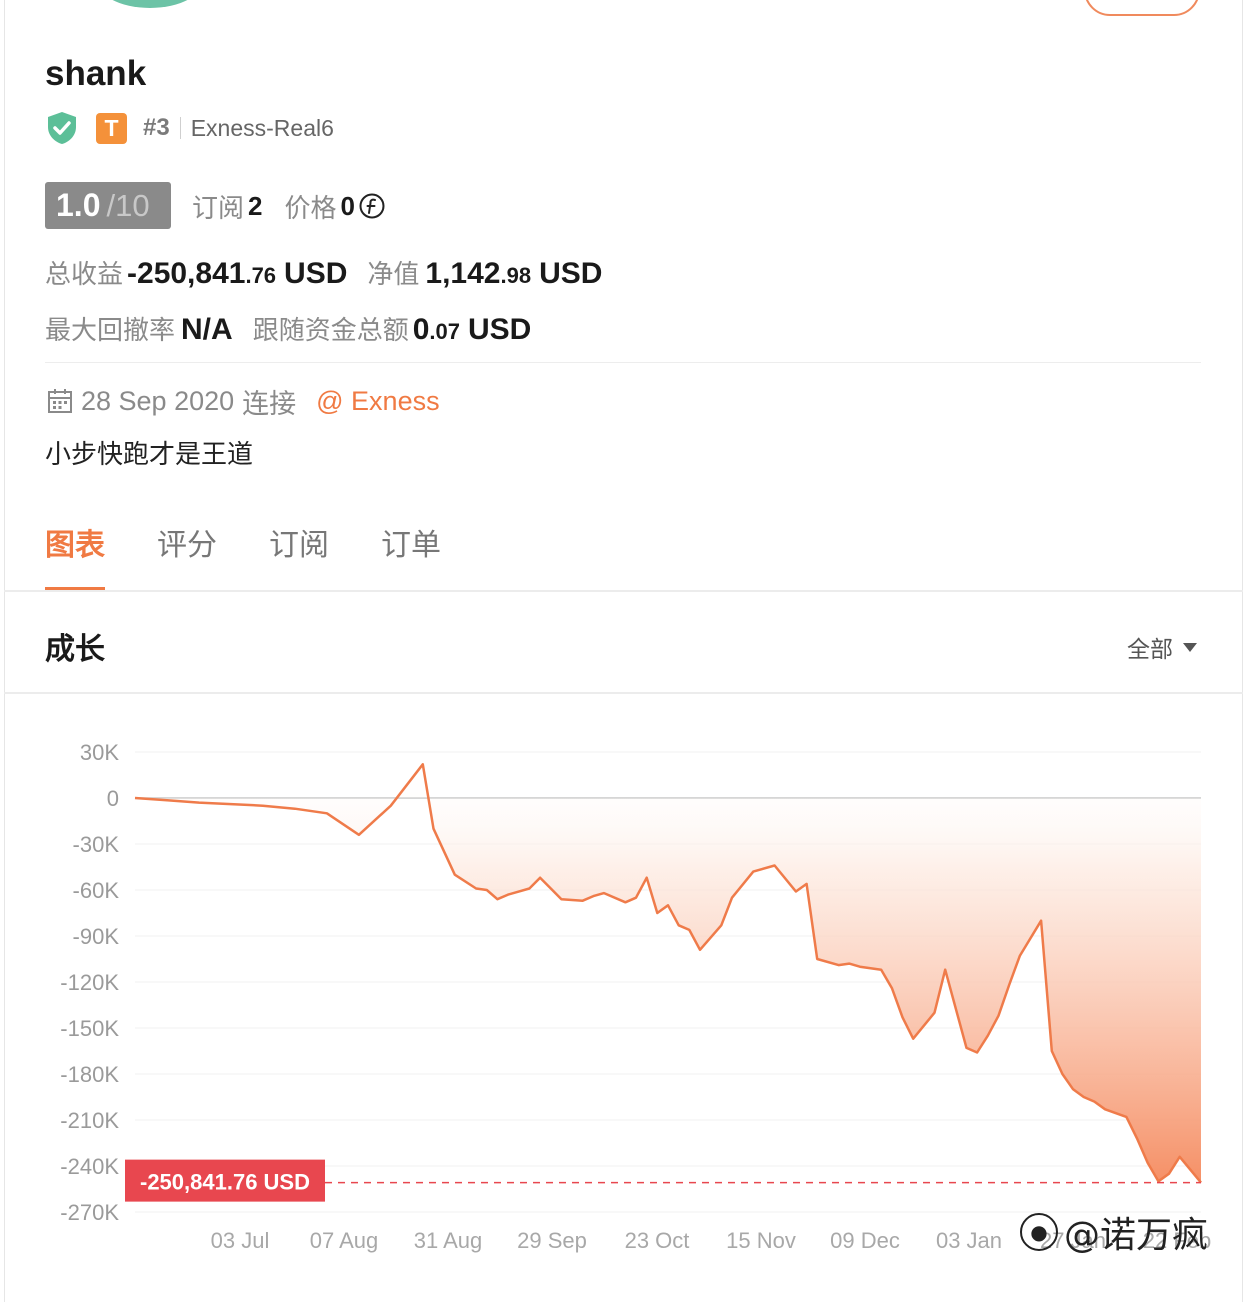 The height and width of the screenshot is (1302, 1250). Describe the element at coordinates (186, 273) in the screenshot. I see `total-profit-value: -250,841` at that location.